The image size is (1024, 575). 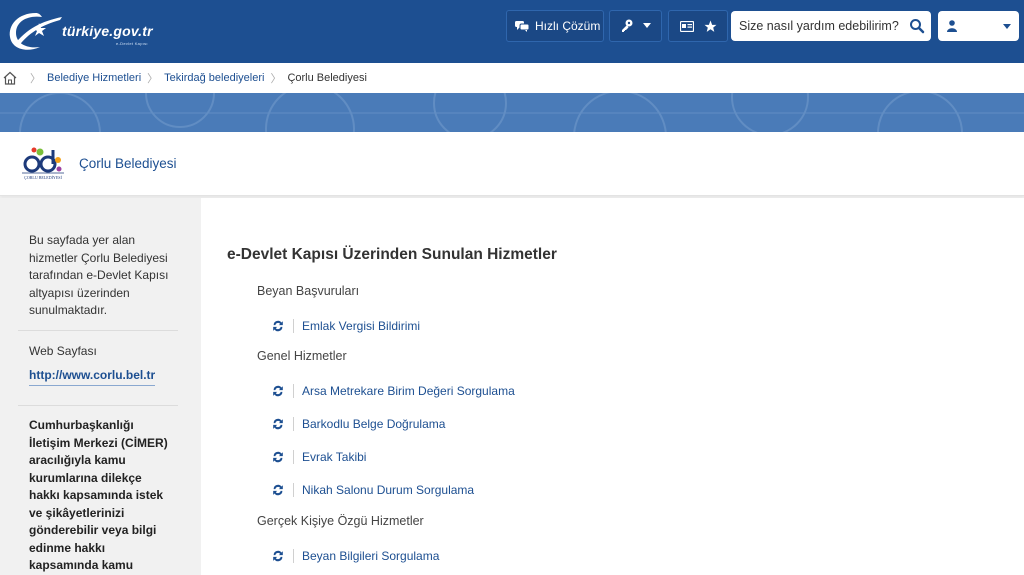 What do you see at coordinates (522, 26) in the screenshot?
I see `chat-bubbles-icon` at bounding box center [522, 26].